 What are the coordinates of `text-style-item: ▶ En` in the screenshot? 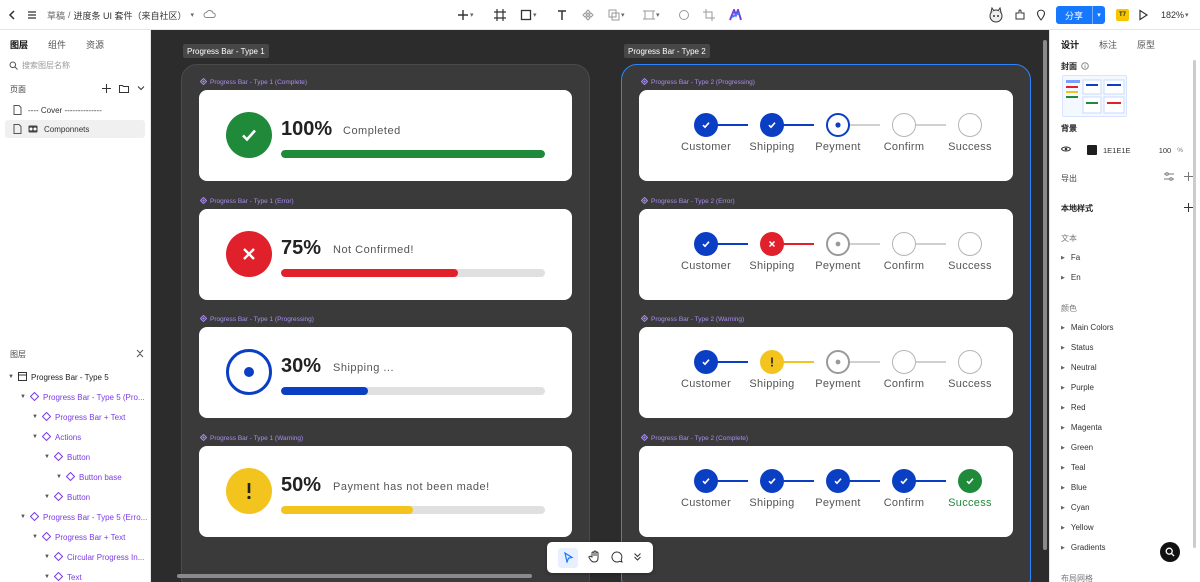 It's located at (1071, 277).